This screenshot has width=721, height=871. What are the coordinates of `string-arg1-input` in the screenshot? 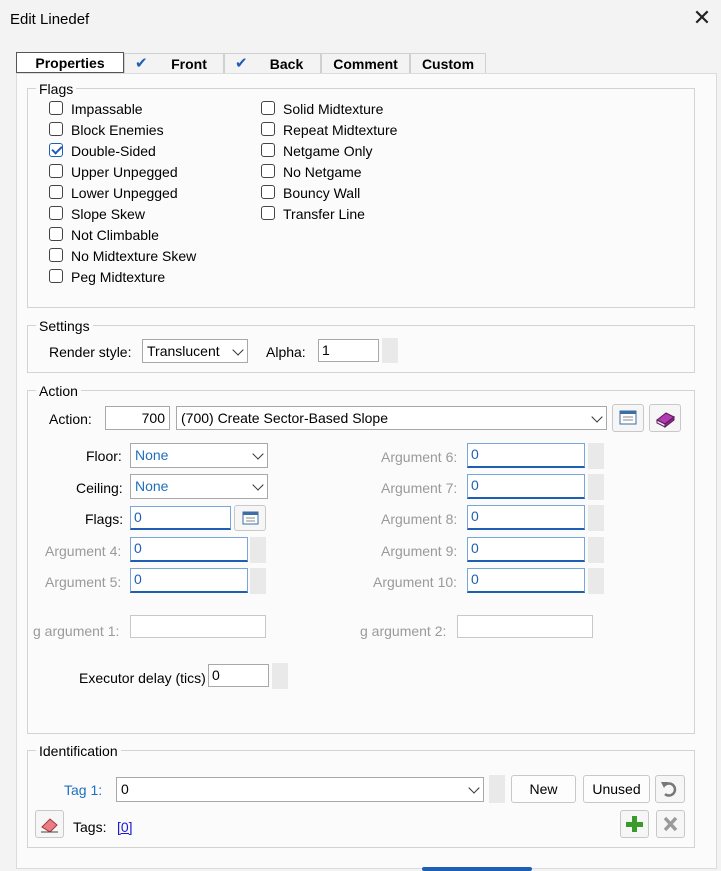 It's located at (198, 626).